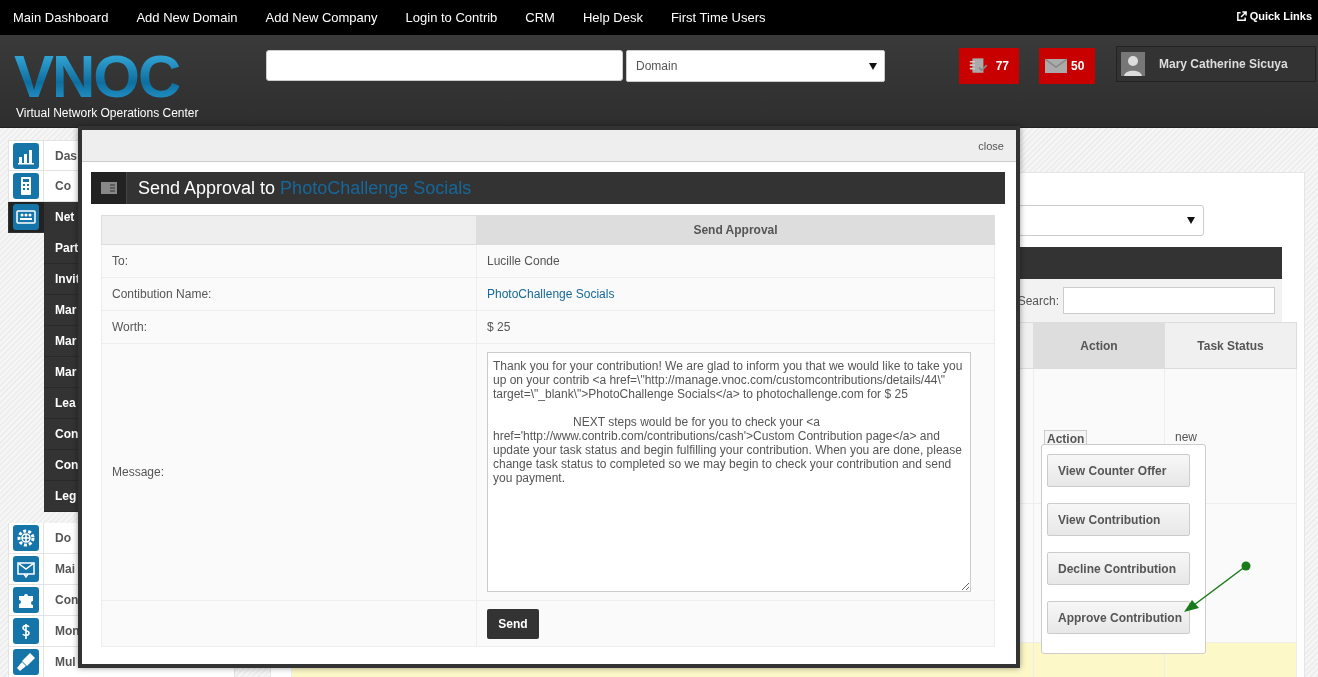 The width and height of the screenshot is (1318, 677). Describe the element at coordinates (375, 188) in the screenshot. I see `contribution-name-title: PhotoChallenge Socials` at that location.